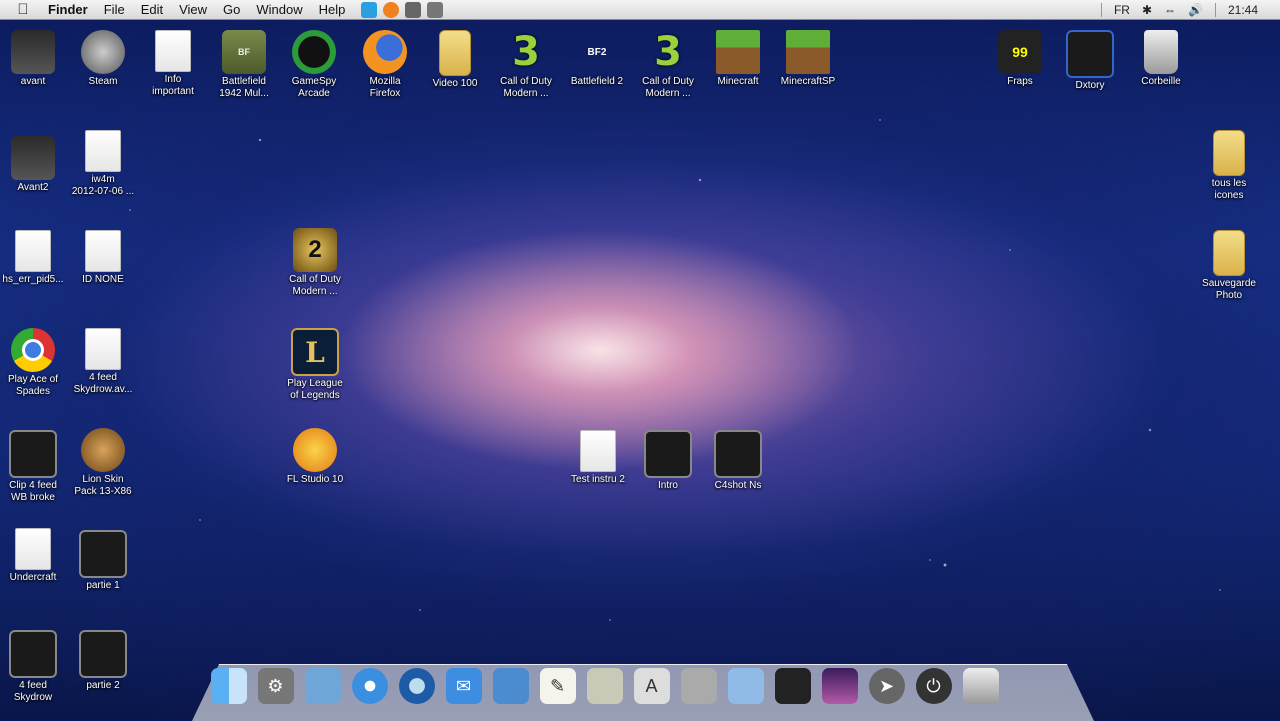 This screenshot has height=721, width=1280. I want to click on menu-finder: Finder, so click(70, 9).